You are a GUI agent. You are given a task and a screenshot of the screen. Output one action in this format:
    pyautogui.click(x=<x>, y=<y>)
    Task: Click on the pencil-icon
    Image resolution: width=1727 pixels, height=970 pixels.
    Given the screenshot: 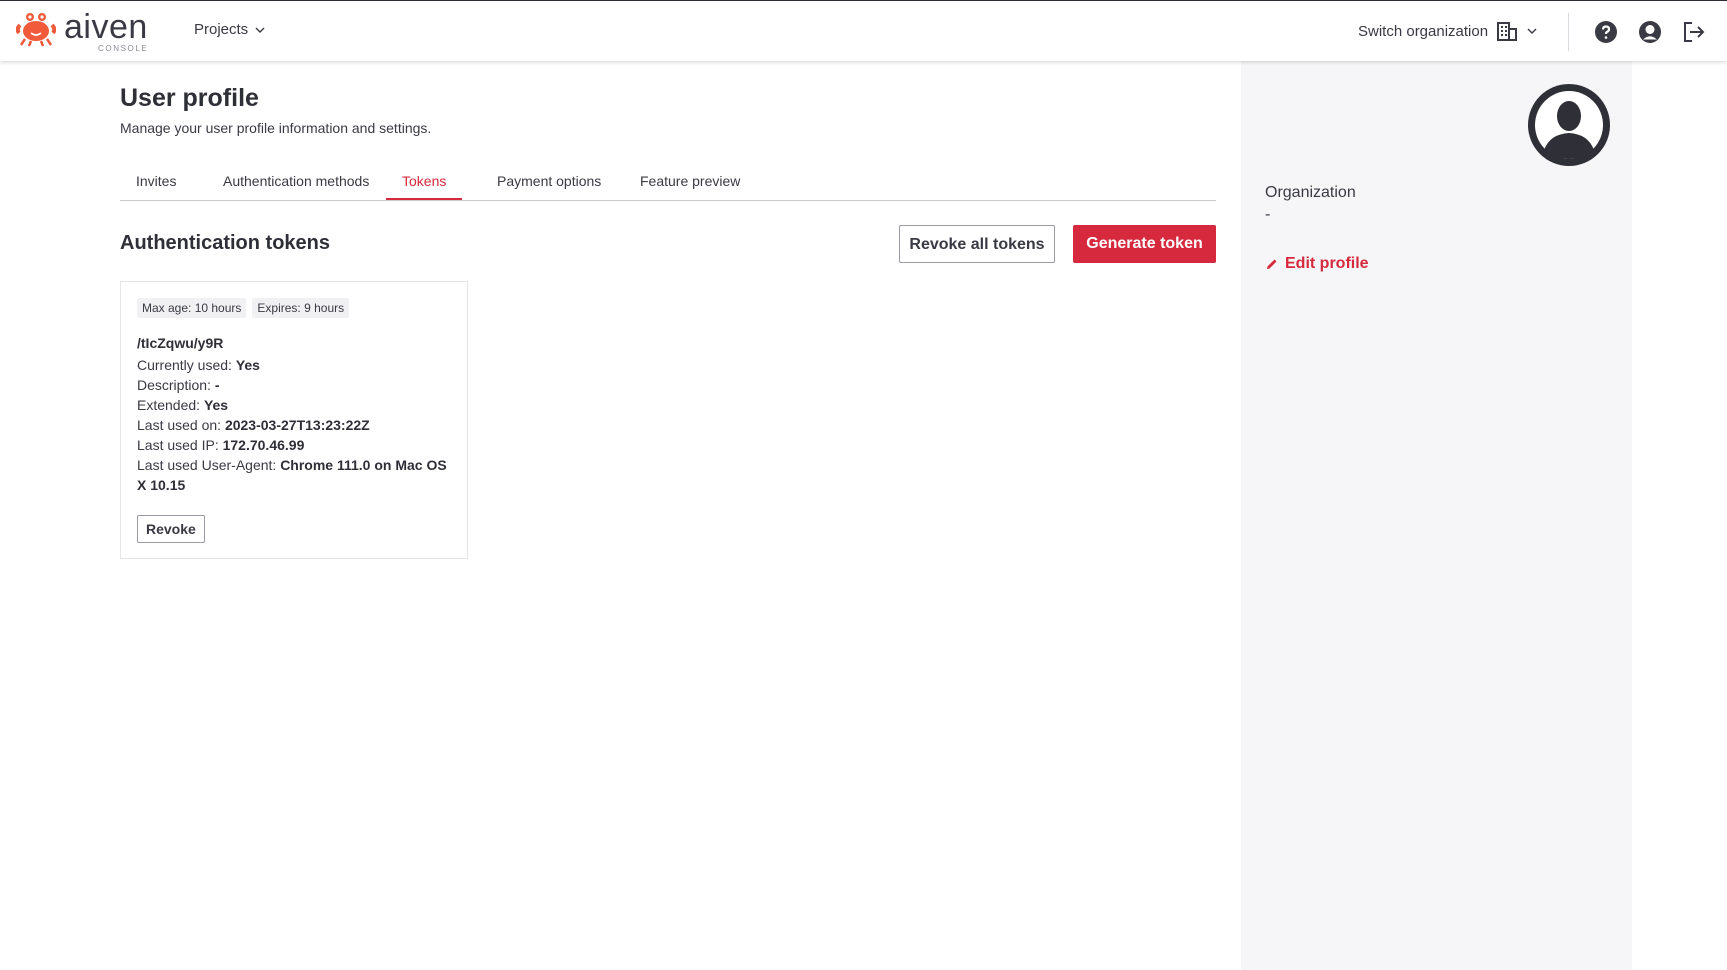 What is the action you would take?
    pyautogui.click(x=1272, y=264)
    